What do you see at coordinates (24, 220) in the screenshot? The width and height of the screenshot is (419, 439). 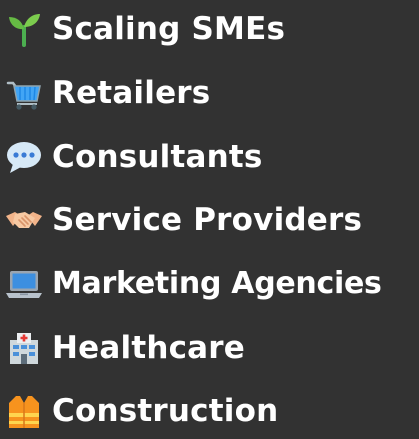 I see `handshake-icon` at bounding box center [24, 220].